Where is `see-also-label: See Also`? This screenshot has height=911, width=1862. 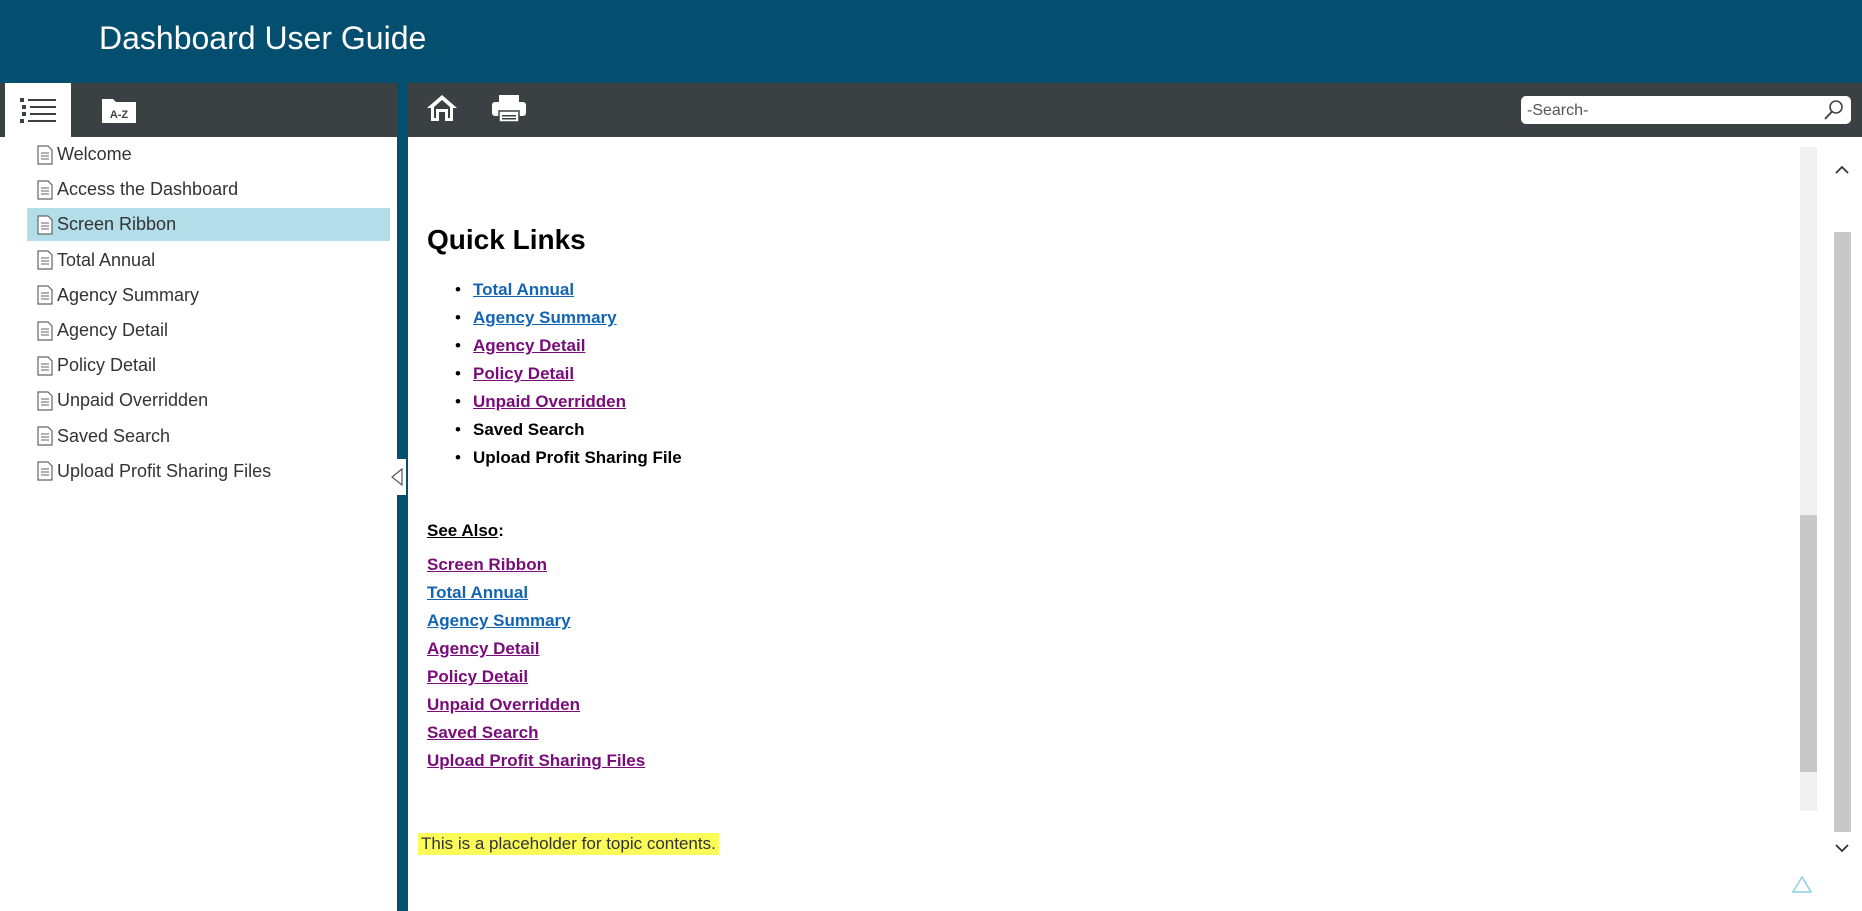
see-also-label: See Also is located at coordinates (463, 530).